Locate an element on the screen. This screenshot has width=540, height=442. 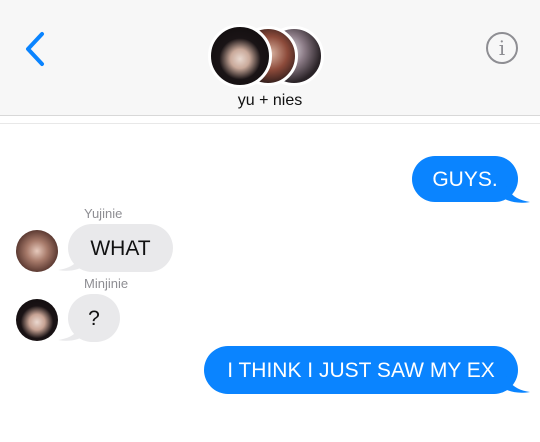
chevron-left-icon is located at coordinates (35, 49).